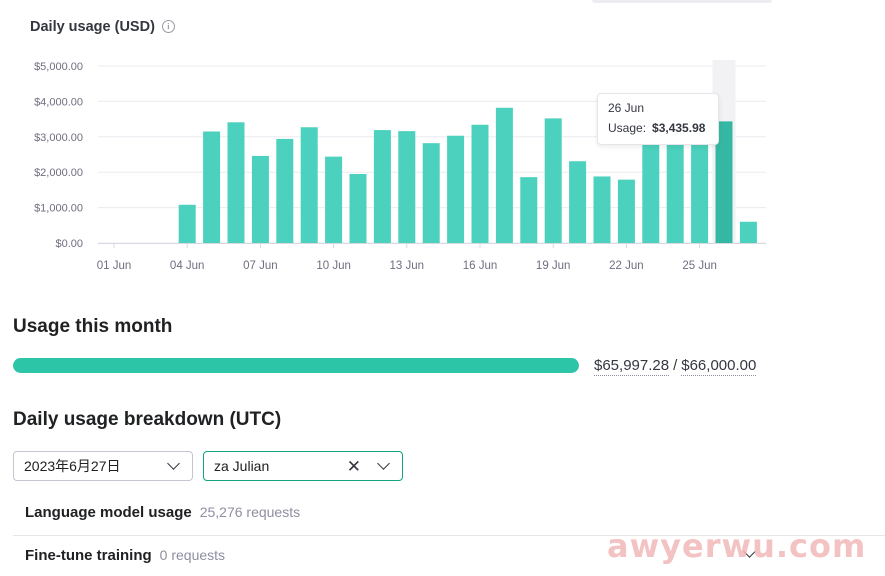 This screenshot has height=576, width=885. I want to click on y-tick-label: $1,000.00, so click(58, 209).